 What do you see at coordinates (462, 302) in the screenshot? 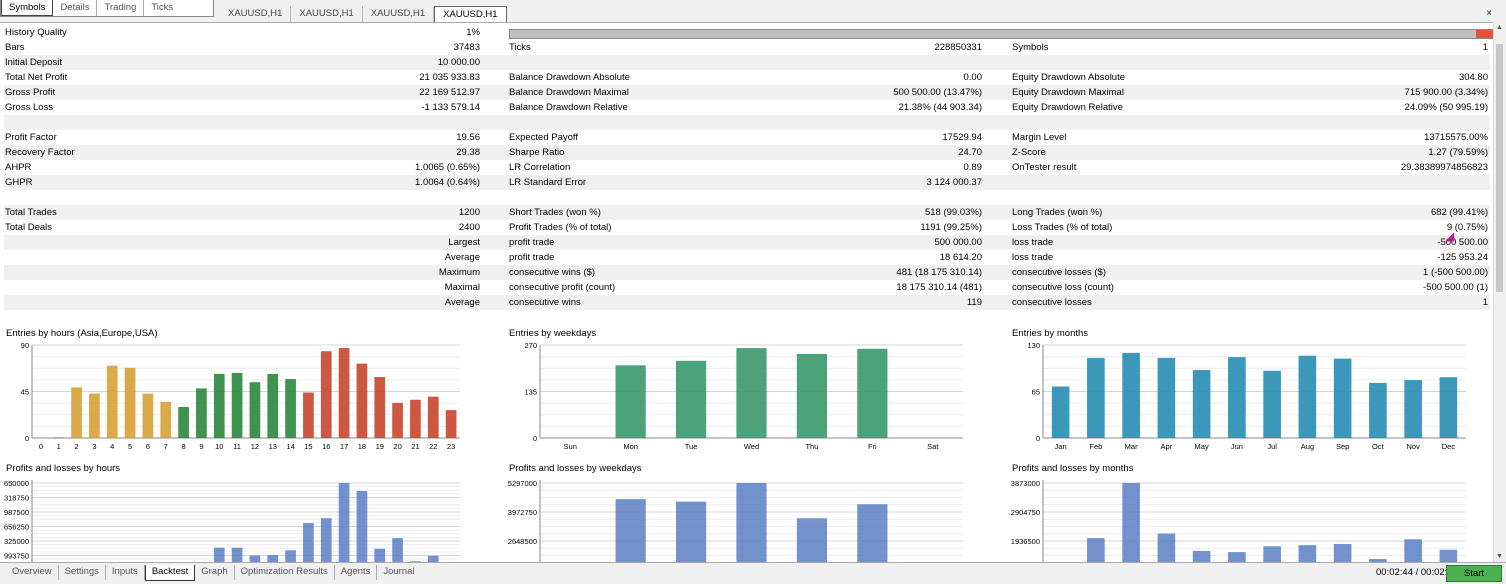
I see `stat-value: Average` at bounding box center [462, 302].